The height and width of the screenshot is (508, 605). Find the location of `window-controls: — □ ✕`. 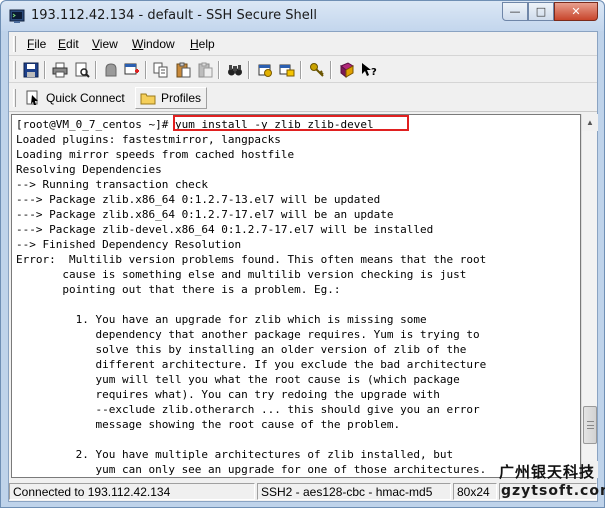

window-controls: — □ ✕ is located at coordinates (550, 11).